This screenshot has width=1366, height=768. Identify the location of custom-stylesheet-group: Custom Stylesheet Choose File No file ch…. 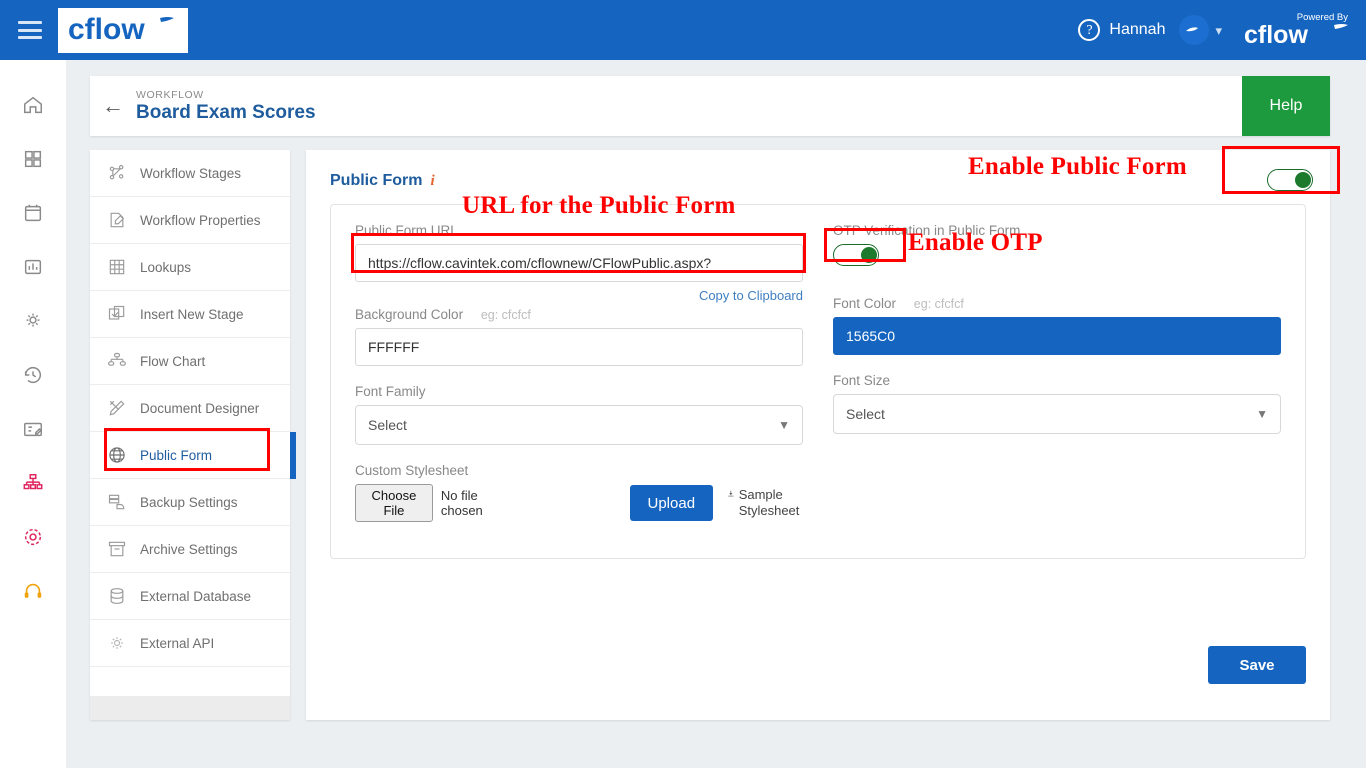
(579, 492).